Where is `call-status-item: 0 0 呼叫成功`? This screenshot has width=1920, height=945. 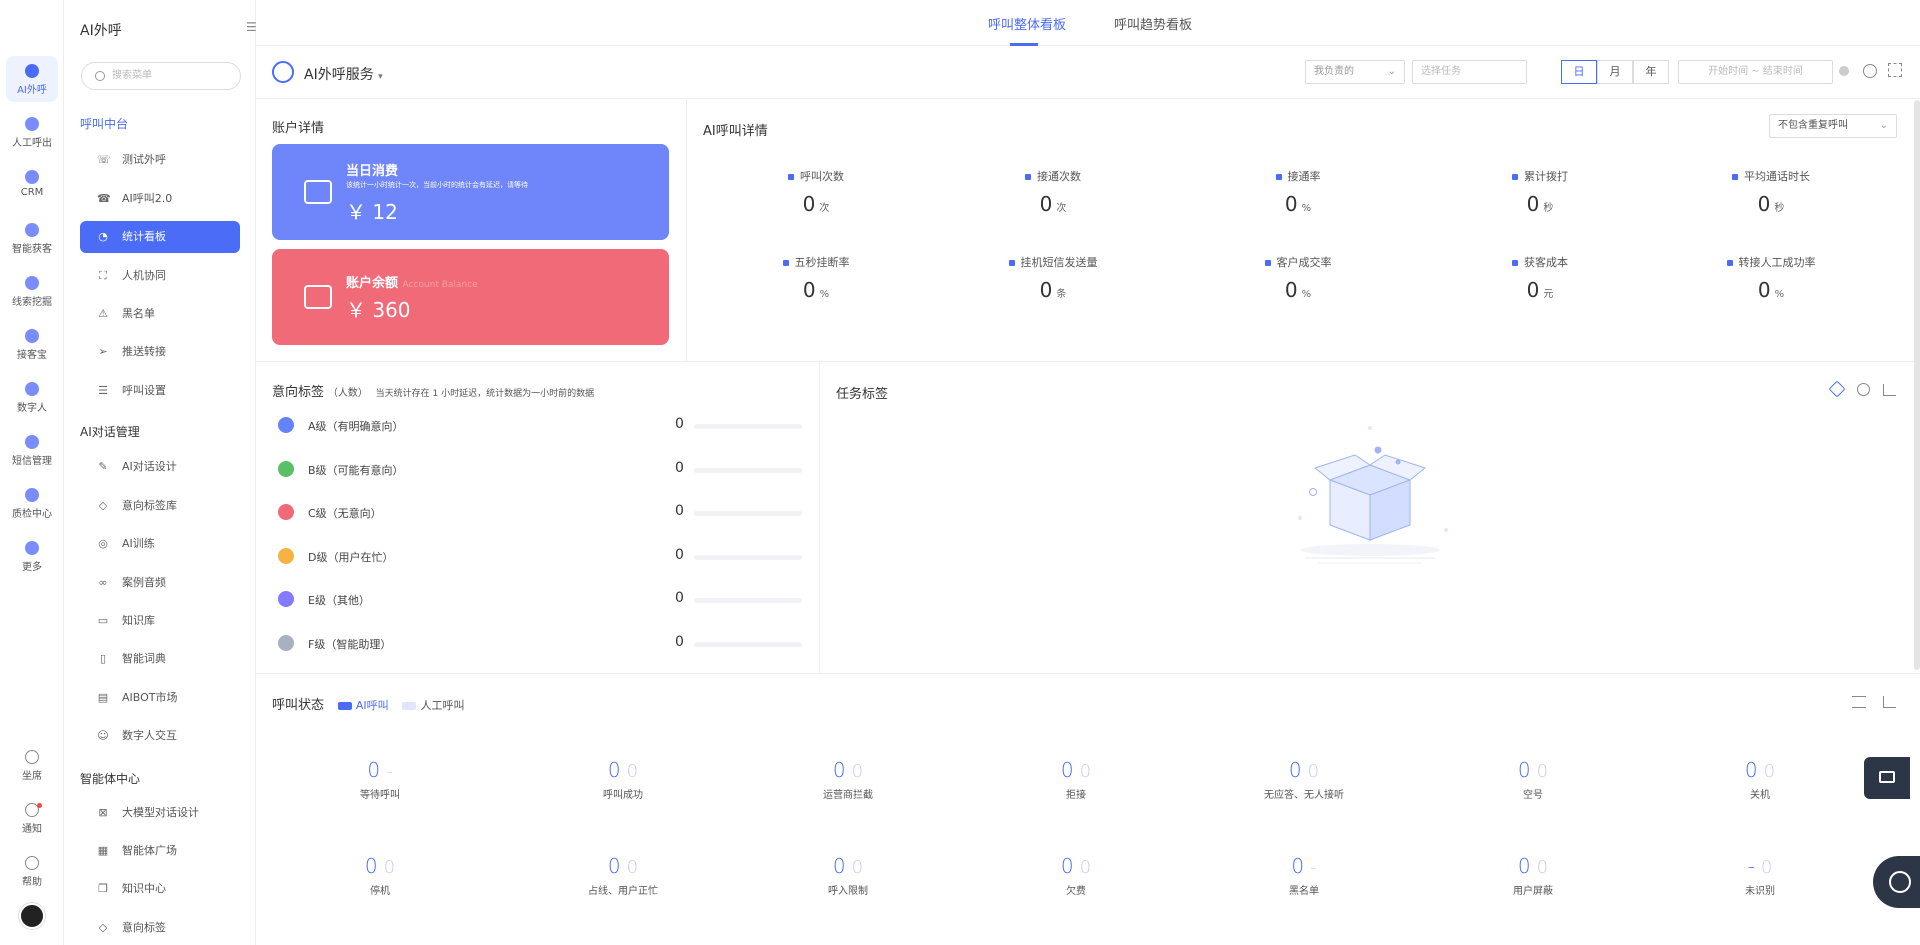 call-status-item: 0 0 呼叫成功 is located at coordinates (623, 779).